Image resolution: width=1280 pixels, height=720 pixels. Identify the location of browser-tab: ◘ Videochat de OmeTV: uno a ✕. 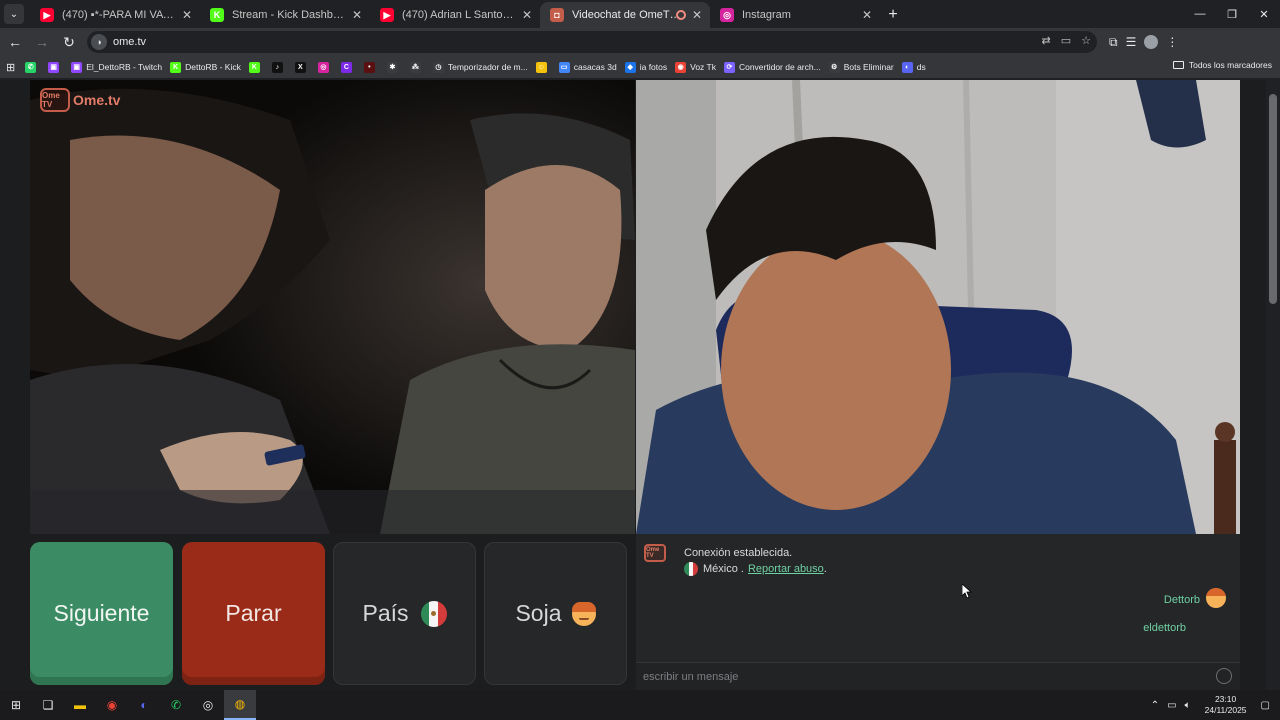
(625, 15).